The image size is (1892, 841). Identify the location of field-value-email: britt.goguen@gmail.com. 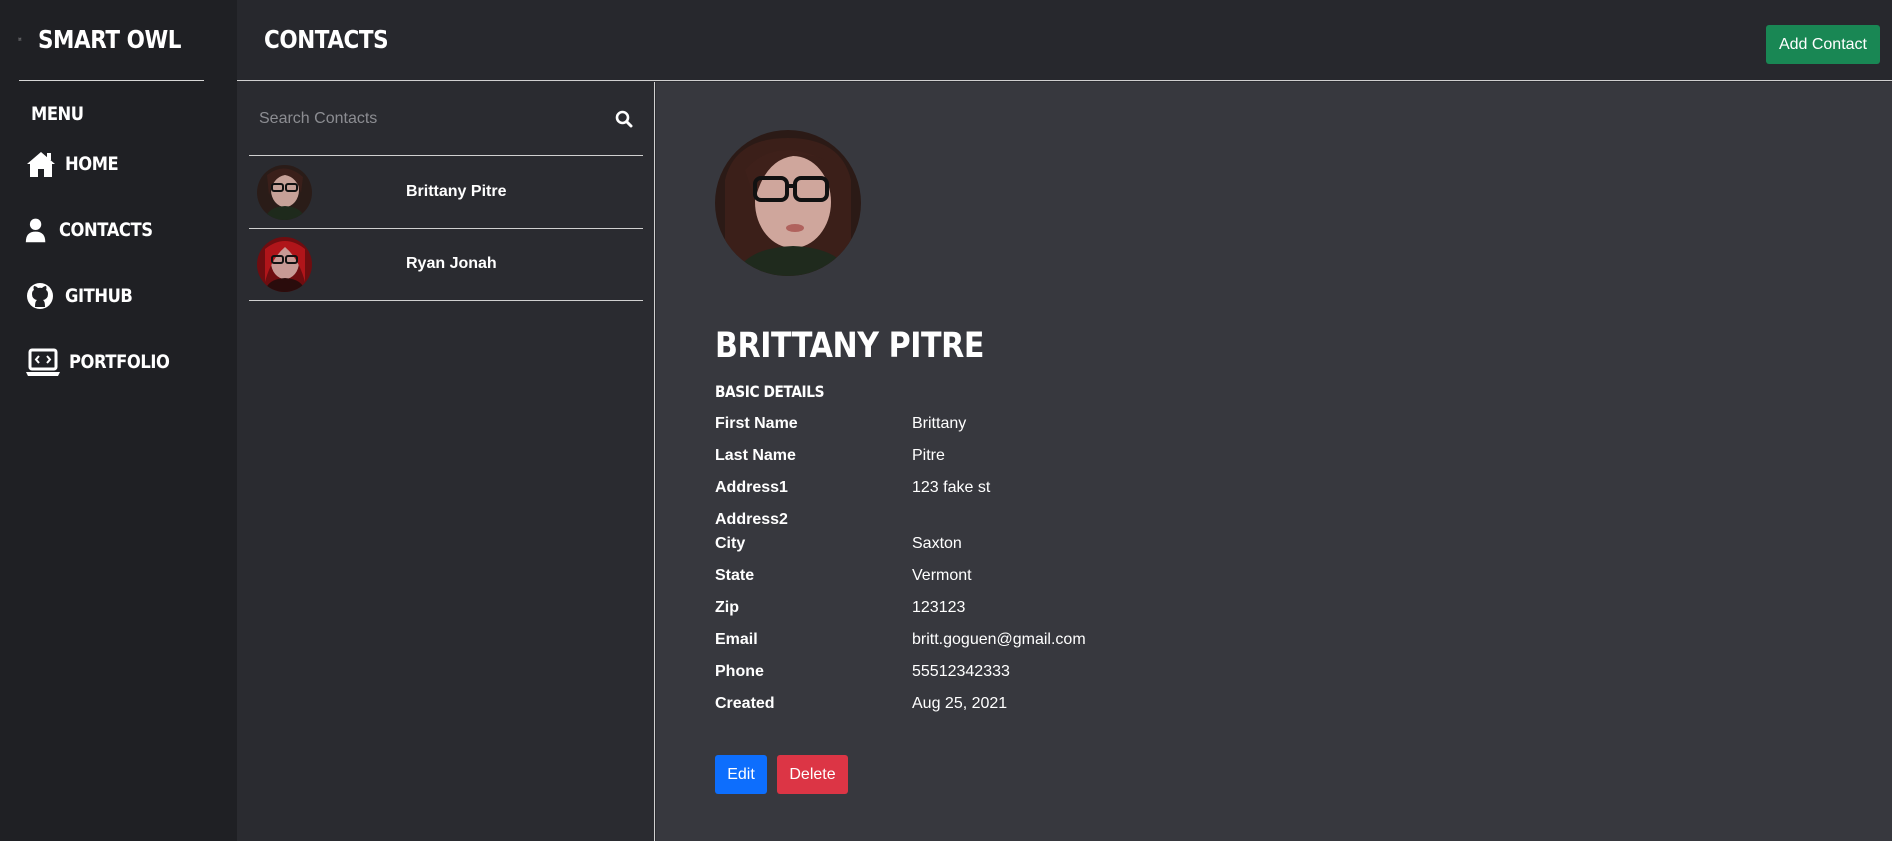
(999, 639).